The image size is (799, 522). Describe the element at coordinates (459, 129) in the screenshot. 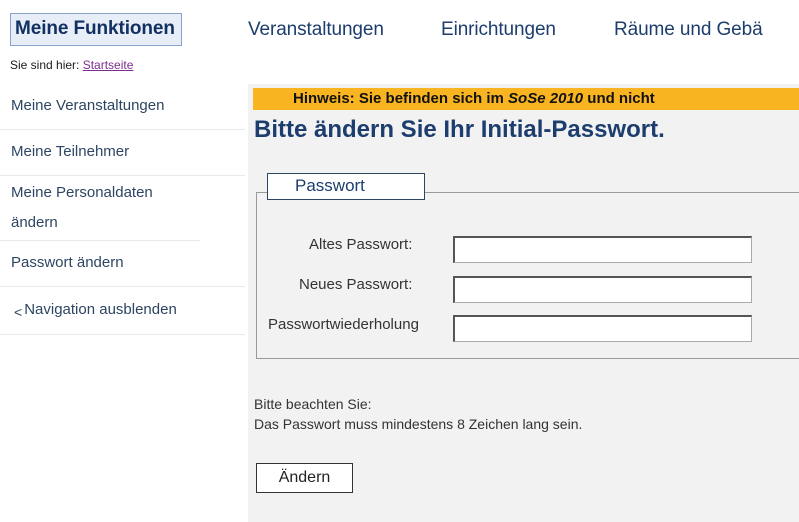

I see `page-title: Bitte ändern Sie Ihr Initial-Passwort.` at that location.